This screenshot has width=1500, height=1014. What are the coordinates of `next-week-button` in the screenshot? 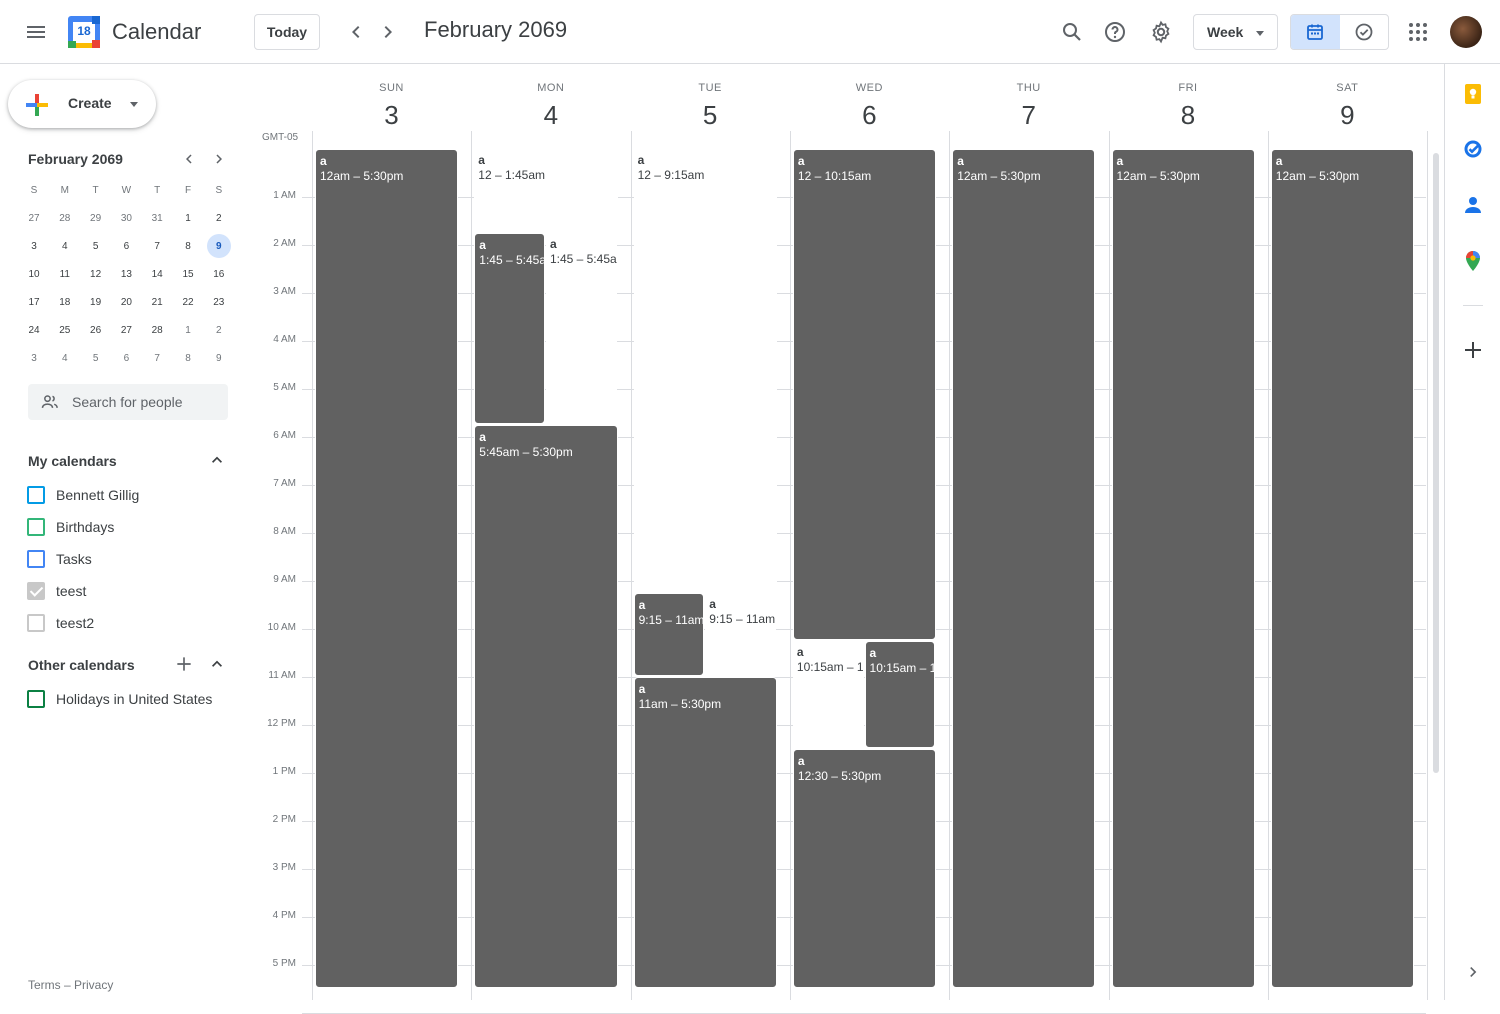 It's located at (388, 32).